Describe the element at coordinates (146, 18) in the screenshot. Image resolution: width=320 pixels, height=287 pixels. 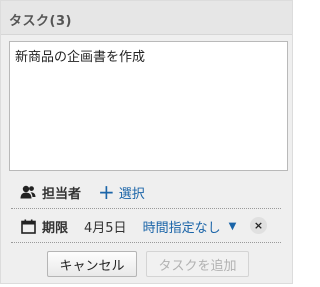
I see `panel-header: タスク(3)` at that location.